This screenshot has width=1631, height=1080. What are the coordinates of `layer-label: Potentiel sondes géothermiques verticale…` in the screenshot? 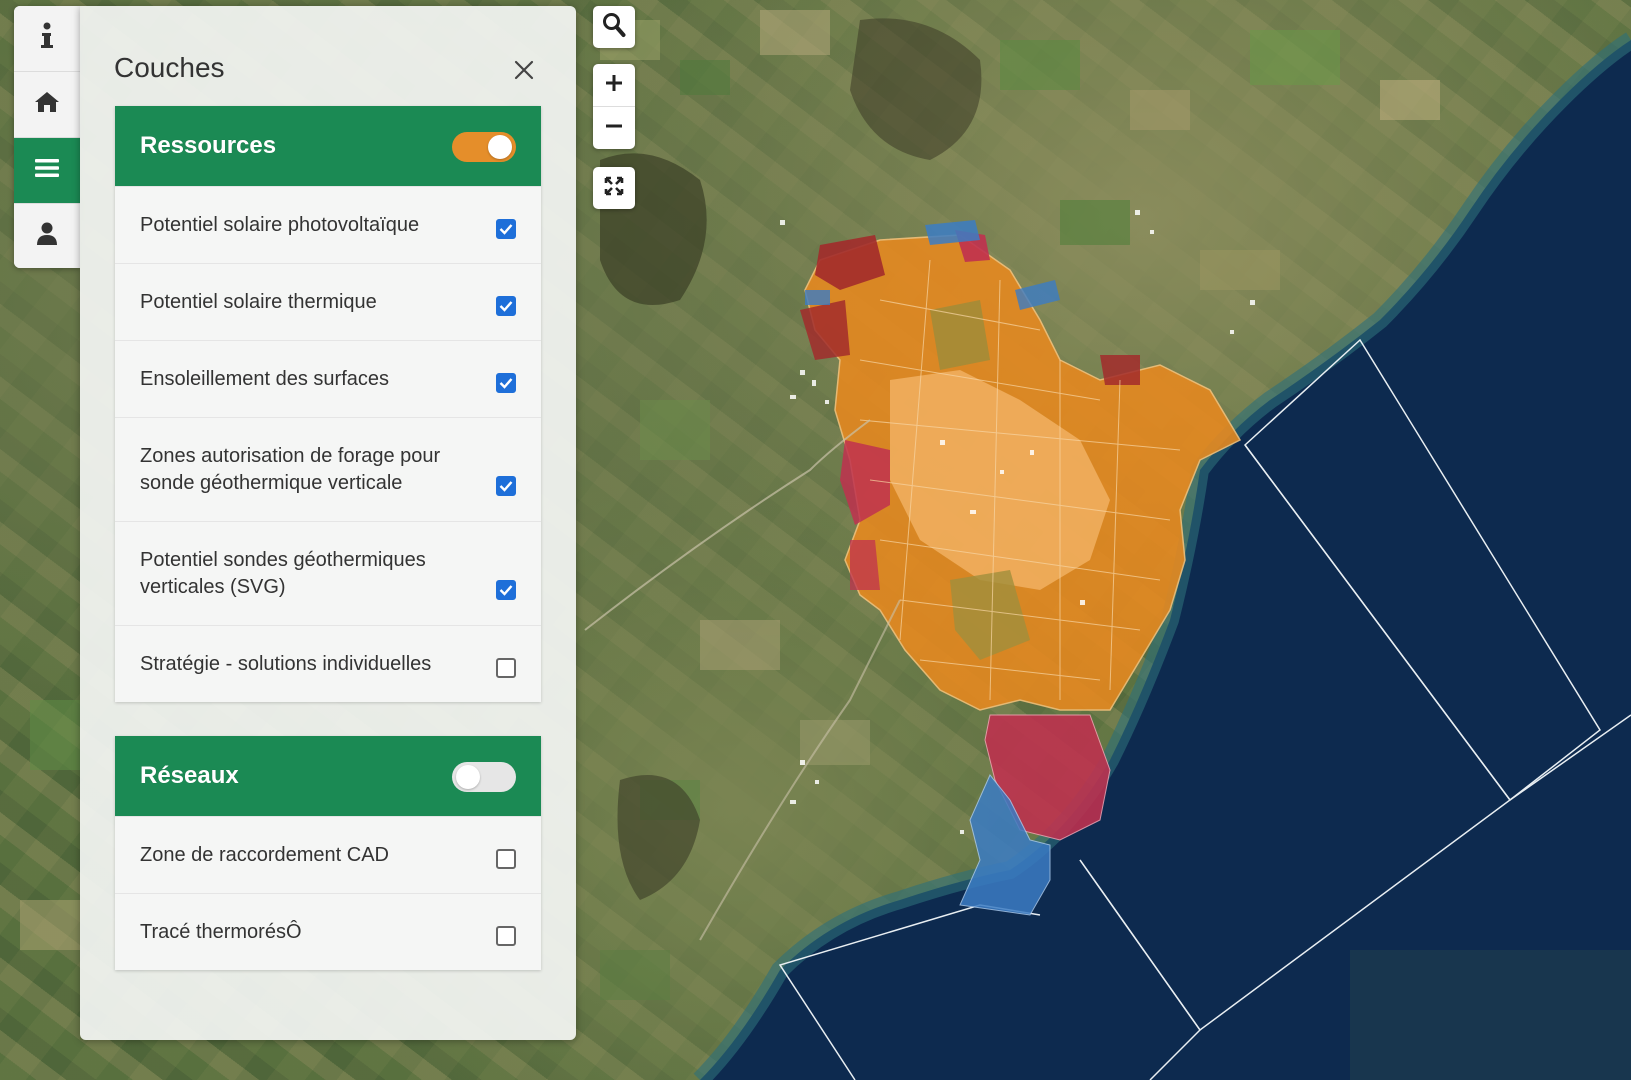 It's located at (283, 573).